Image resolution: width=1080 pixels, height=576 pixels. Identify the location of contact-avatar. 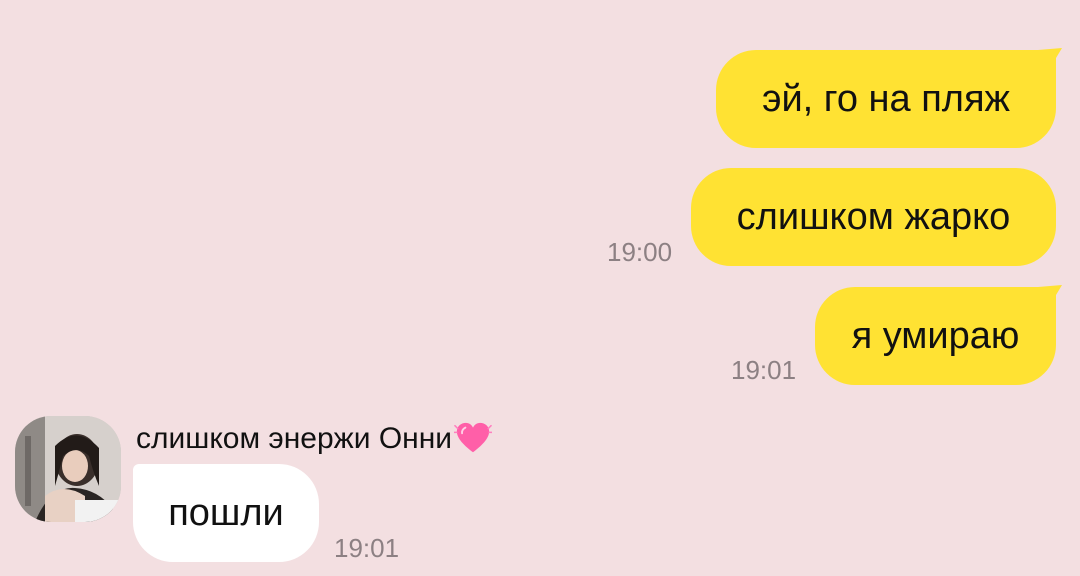
(68, 469).